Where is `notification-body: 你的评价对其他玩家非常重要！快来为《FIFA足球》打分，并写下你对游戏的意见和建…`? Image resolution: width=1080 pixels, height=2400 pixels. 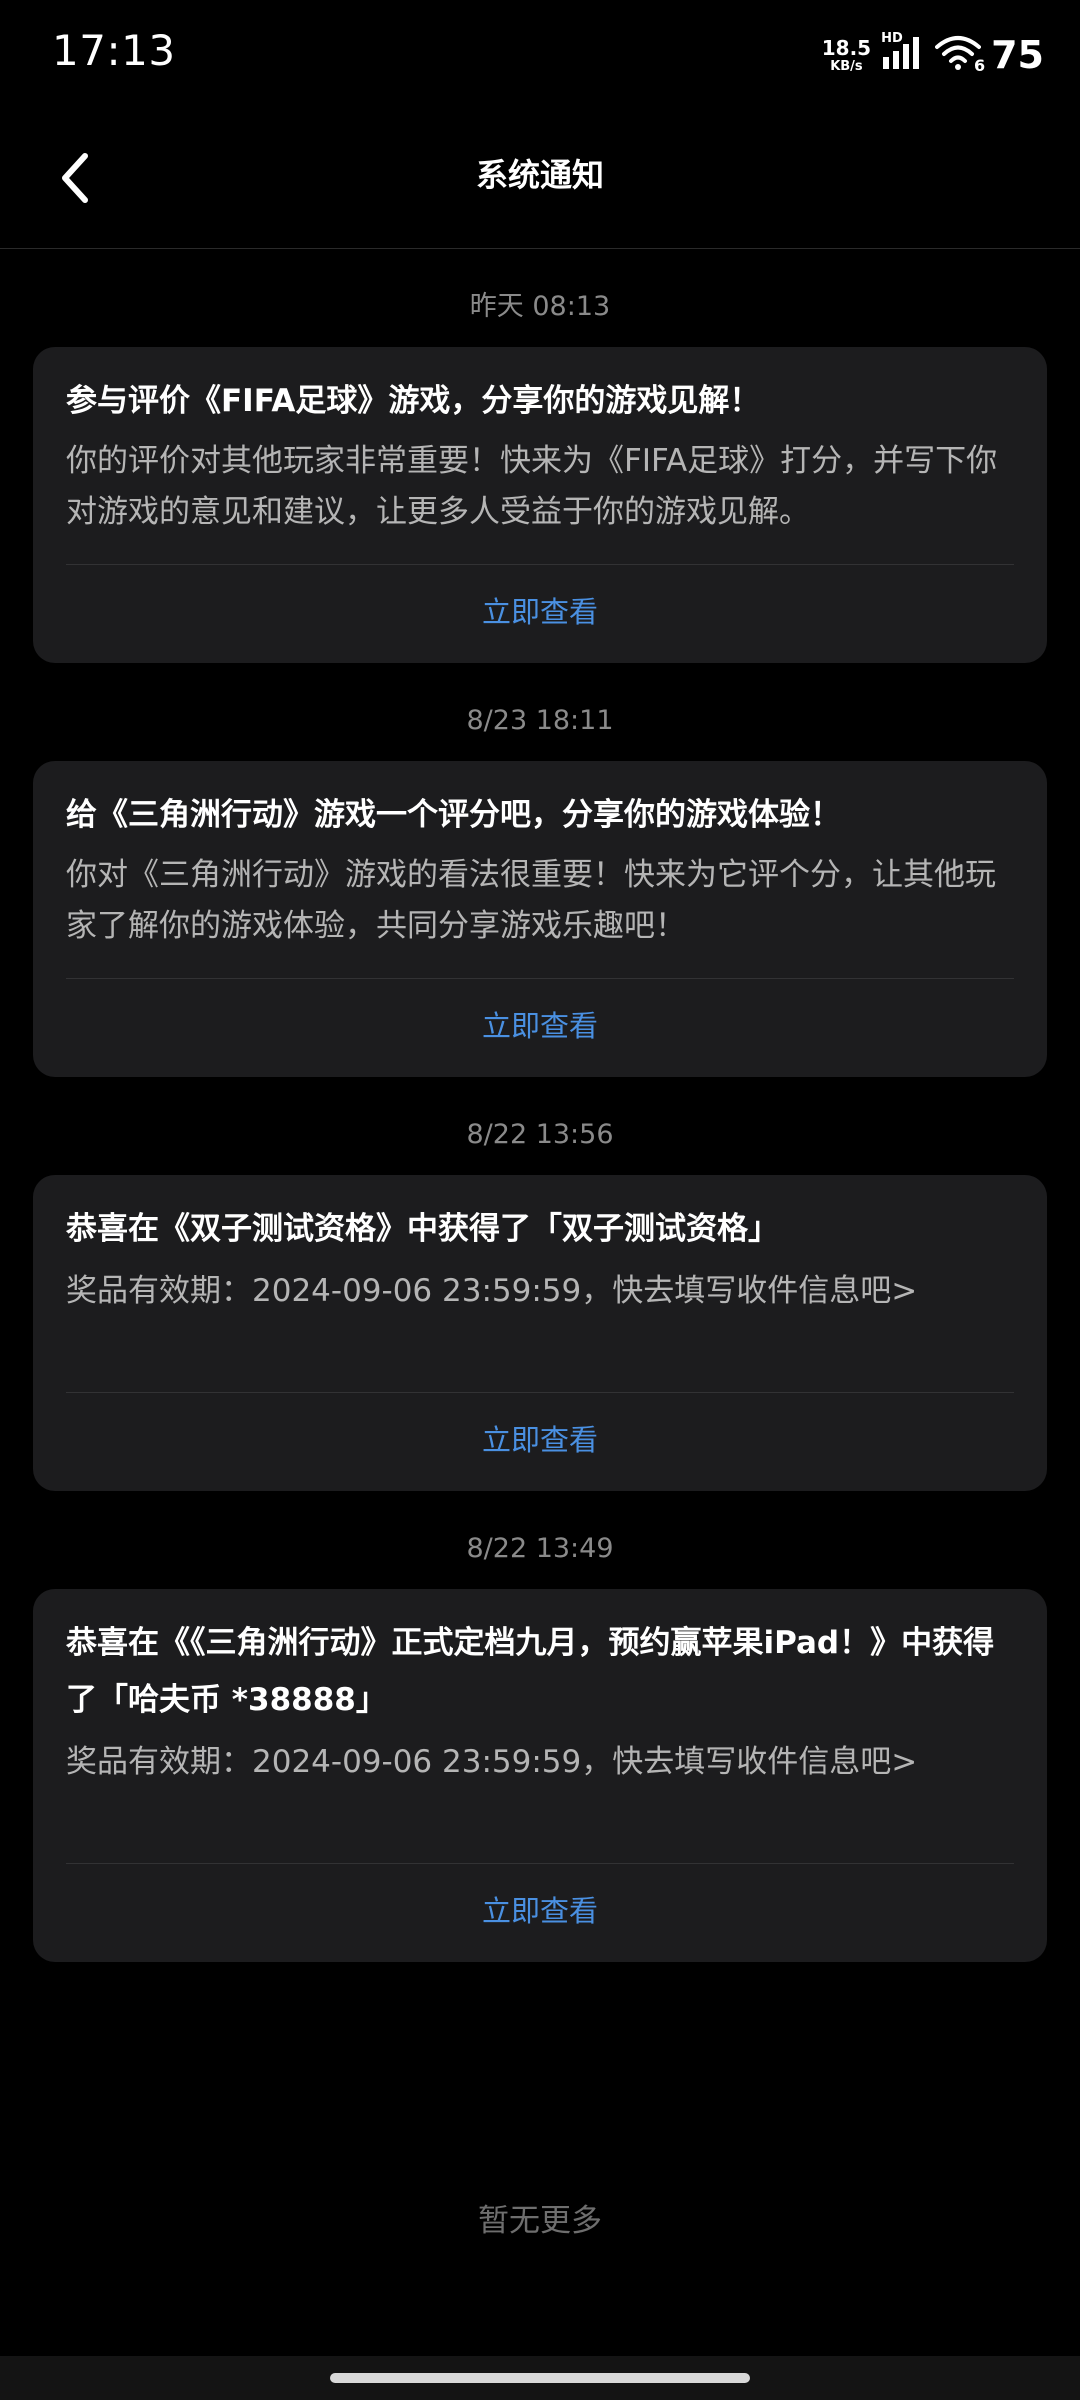 notification-body: 你的评价对其他玩家非常重要！快来为《FIFA足球》打分，并写下你对游戏的意见和建… is located at coordinates (532, 486).